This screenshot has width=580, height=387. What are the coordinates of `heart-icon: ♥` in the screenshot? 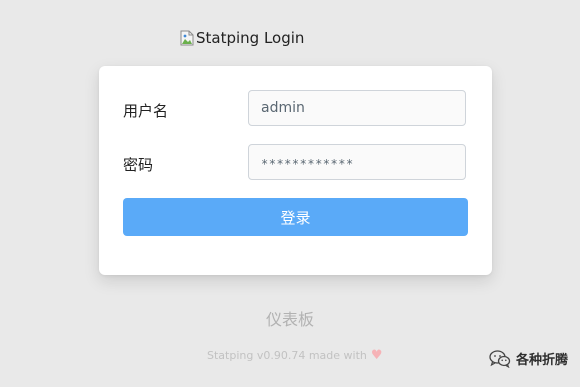 It's located at (376, 355).